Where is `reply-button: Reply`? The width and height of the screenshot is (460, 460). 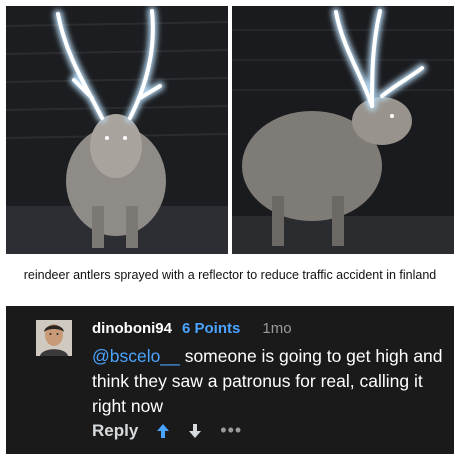 reply-button: Reply is located at coordinates (115, 431).